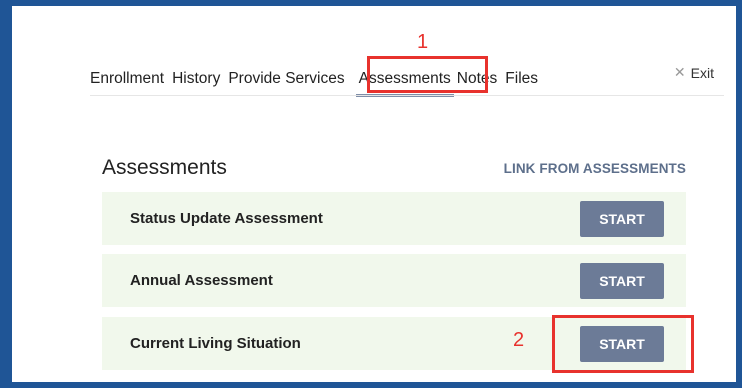  I want to click on annotation-number-1: 1, so click(423, 42).